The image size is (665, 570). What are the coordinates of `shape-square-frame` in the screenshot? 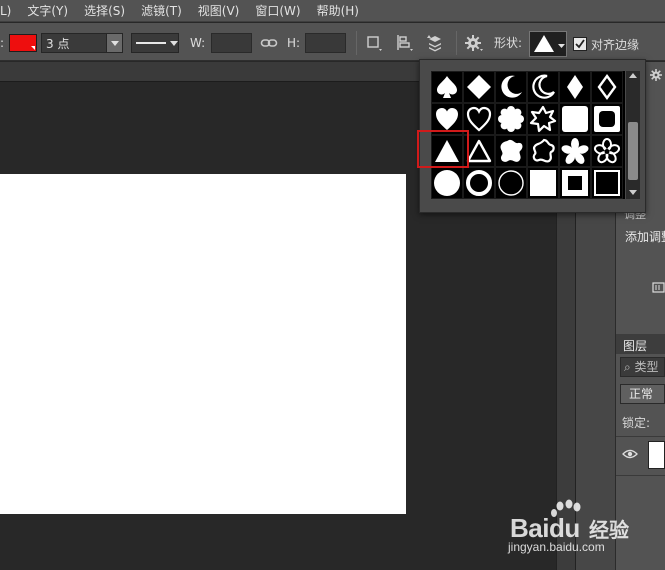 It's located at (575, 183).